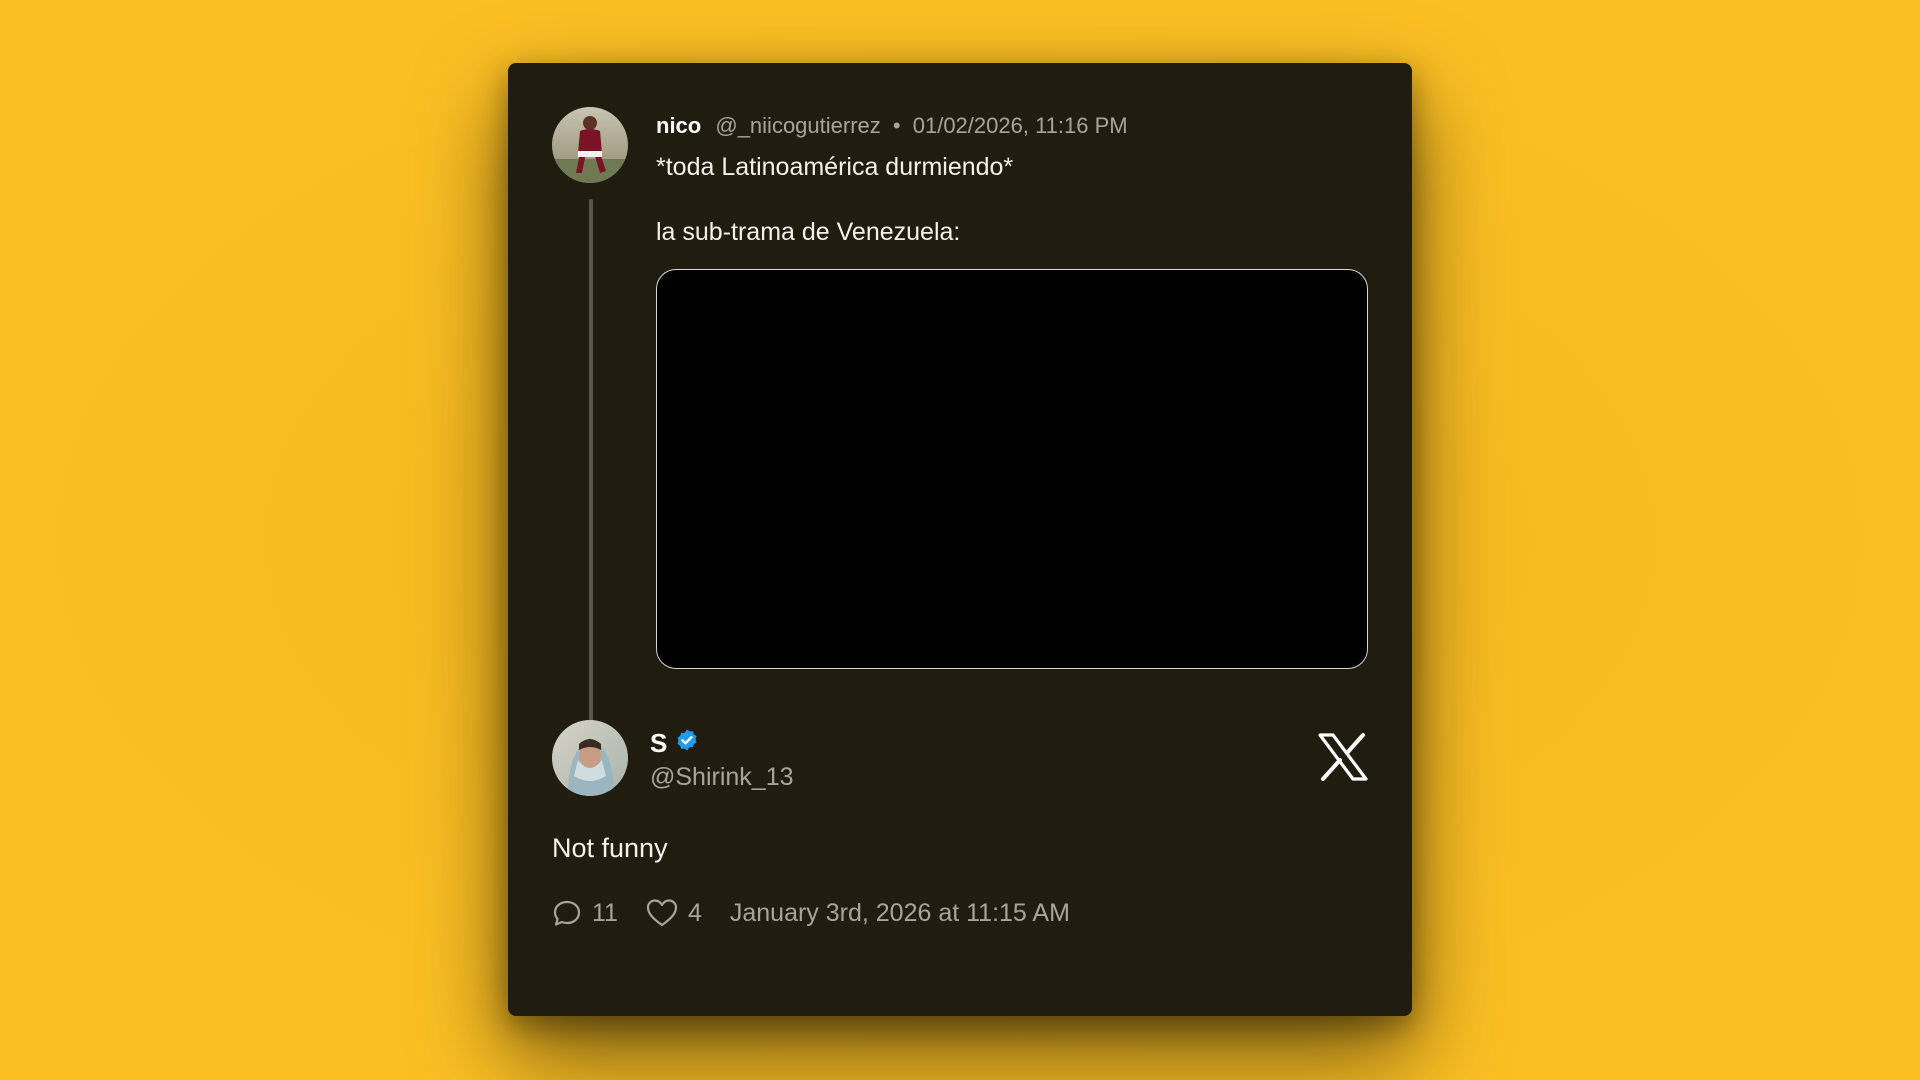 The width and height of the screenshot is (1920, 1080). What do you see at coordinates (658, 743) in the screenshot?
I see `author-display-name: S` at bounding box center [658, 743].